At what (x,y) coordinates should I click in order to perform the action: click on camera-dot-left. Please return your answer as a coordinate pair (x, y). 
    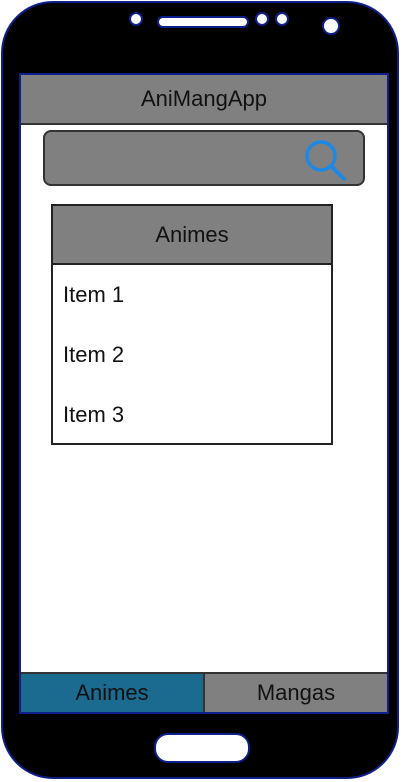
    Looking at the image, I should click on (136, 19).